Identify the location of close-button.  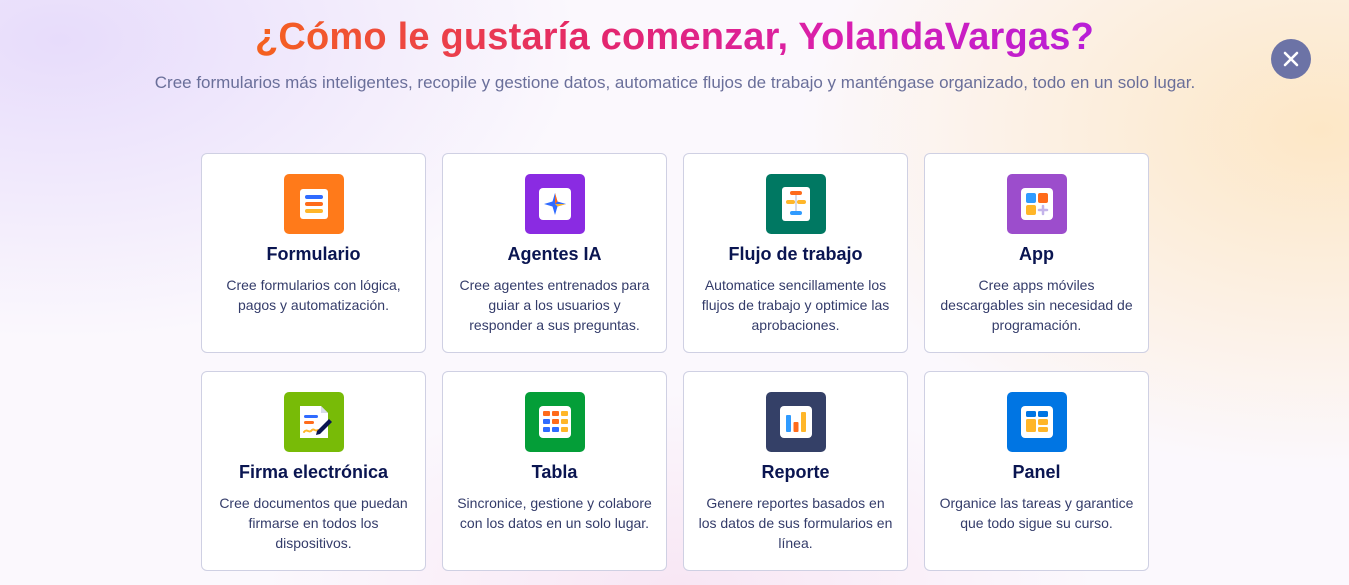
(1291, 59).